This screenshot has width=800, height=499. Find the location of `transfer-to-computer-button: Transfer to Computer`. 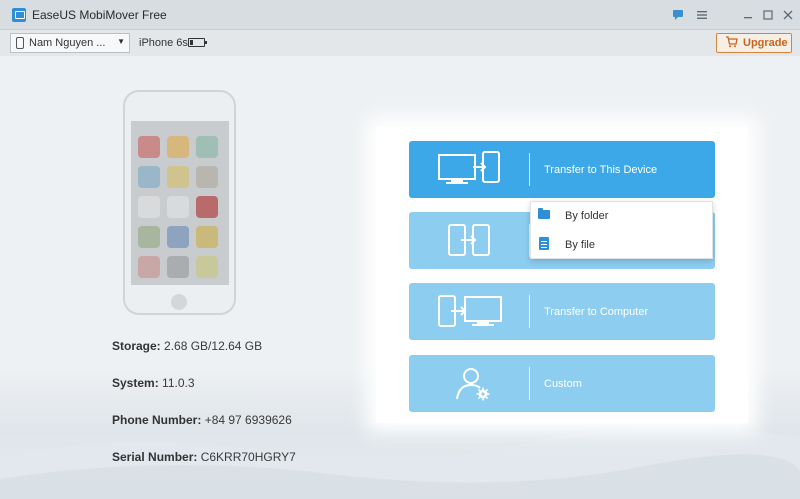

transfer-to-computer-button: Transfer to Computer is located at coordinates (562, 311).